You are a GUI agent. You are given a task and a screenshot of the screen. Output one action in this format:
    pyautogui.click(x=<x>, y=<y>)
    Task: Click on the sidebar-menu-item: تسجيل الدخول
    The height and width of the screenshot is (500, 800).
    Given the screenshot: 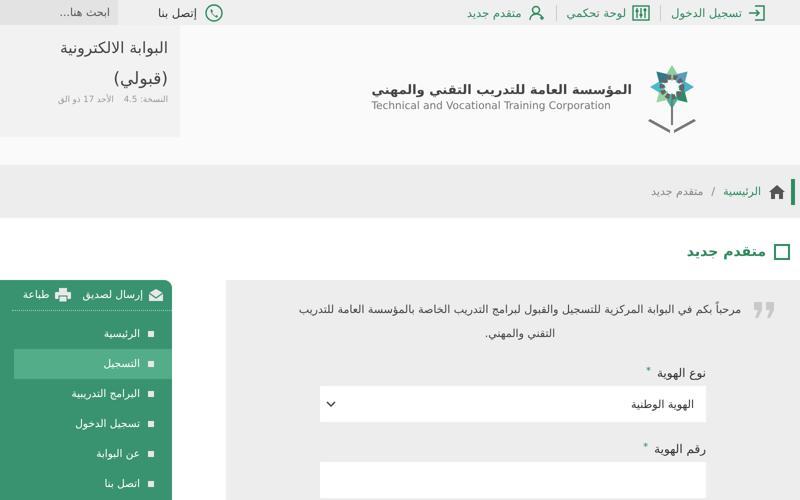 What is the action you would take?
    pyautogui.click(x=93, y=424)
    